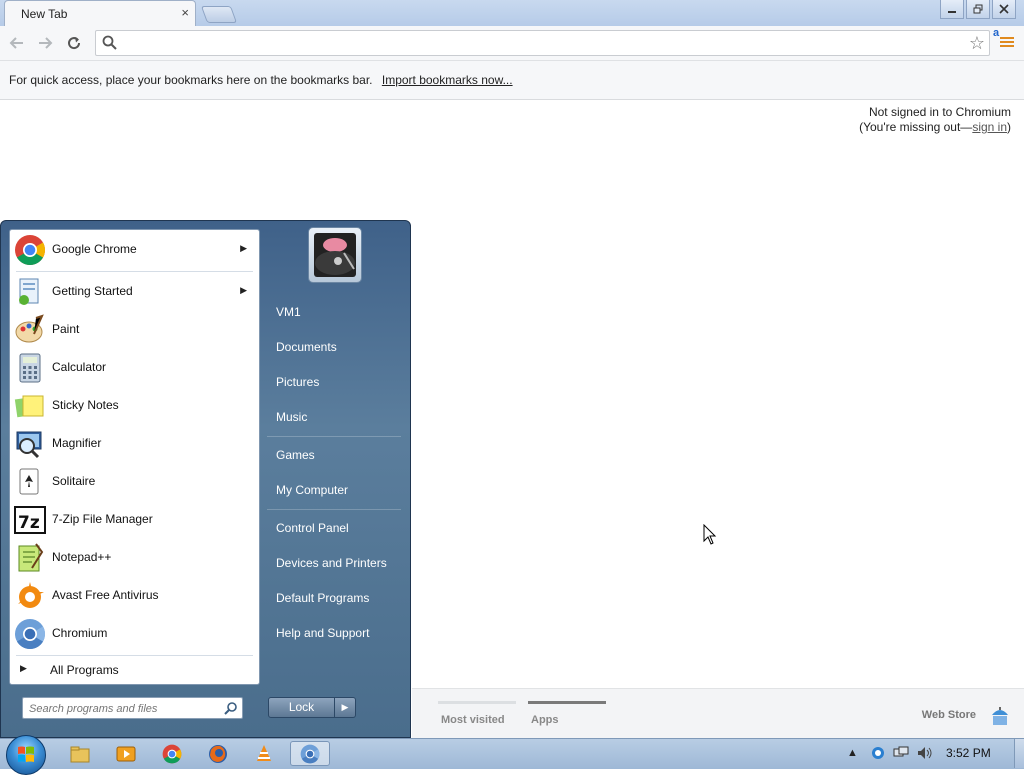 Image resolution: width=1024 pixels, height=777 pixels. What do you see at coordinates (134, 520) in the screenshot?
I see `program-7zip: 7z 7-Zip File Manager` at bounding box center [134, 520].